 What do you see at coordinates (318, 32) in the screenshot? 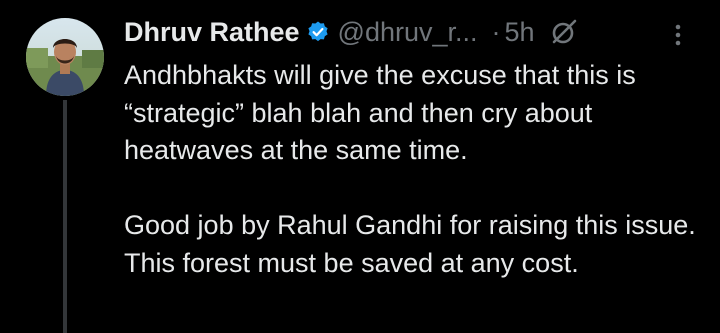
I see `verified-badge-icon` at bounding box center [318, 32].